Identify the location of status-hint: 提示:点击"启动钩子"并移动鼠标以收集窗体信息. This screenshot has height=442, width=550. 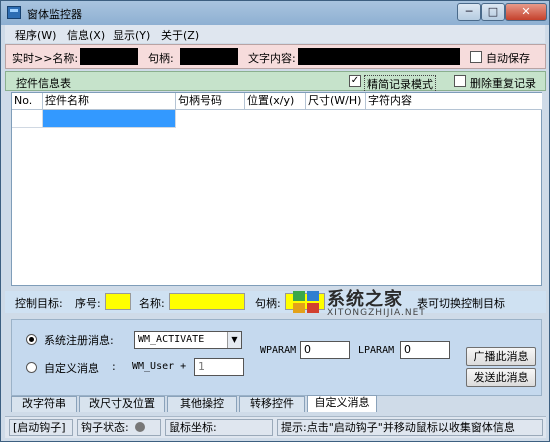
(410, 427).